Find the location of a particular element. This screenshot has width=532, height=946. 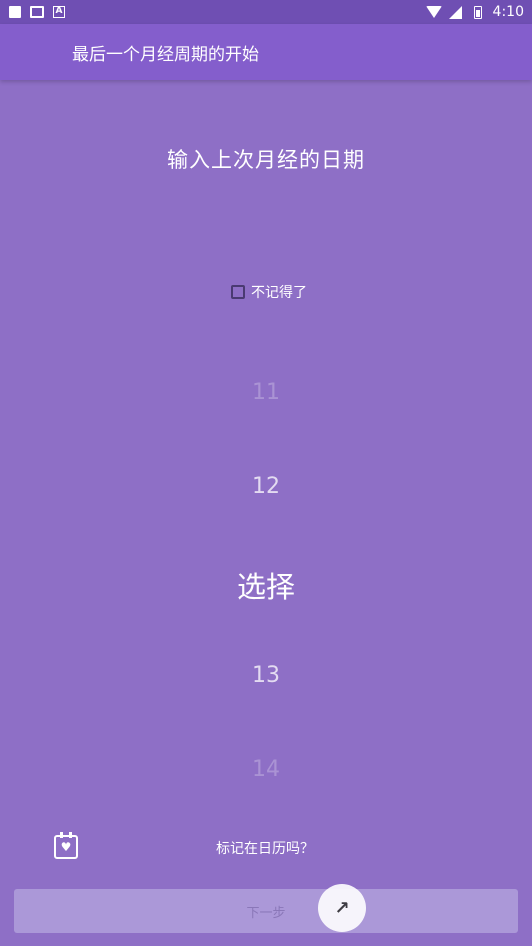

status-left-icons: A is located at coordinates (37, 12).